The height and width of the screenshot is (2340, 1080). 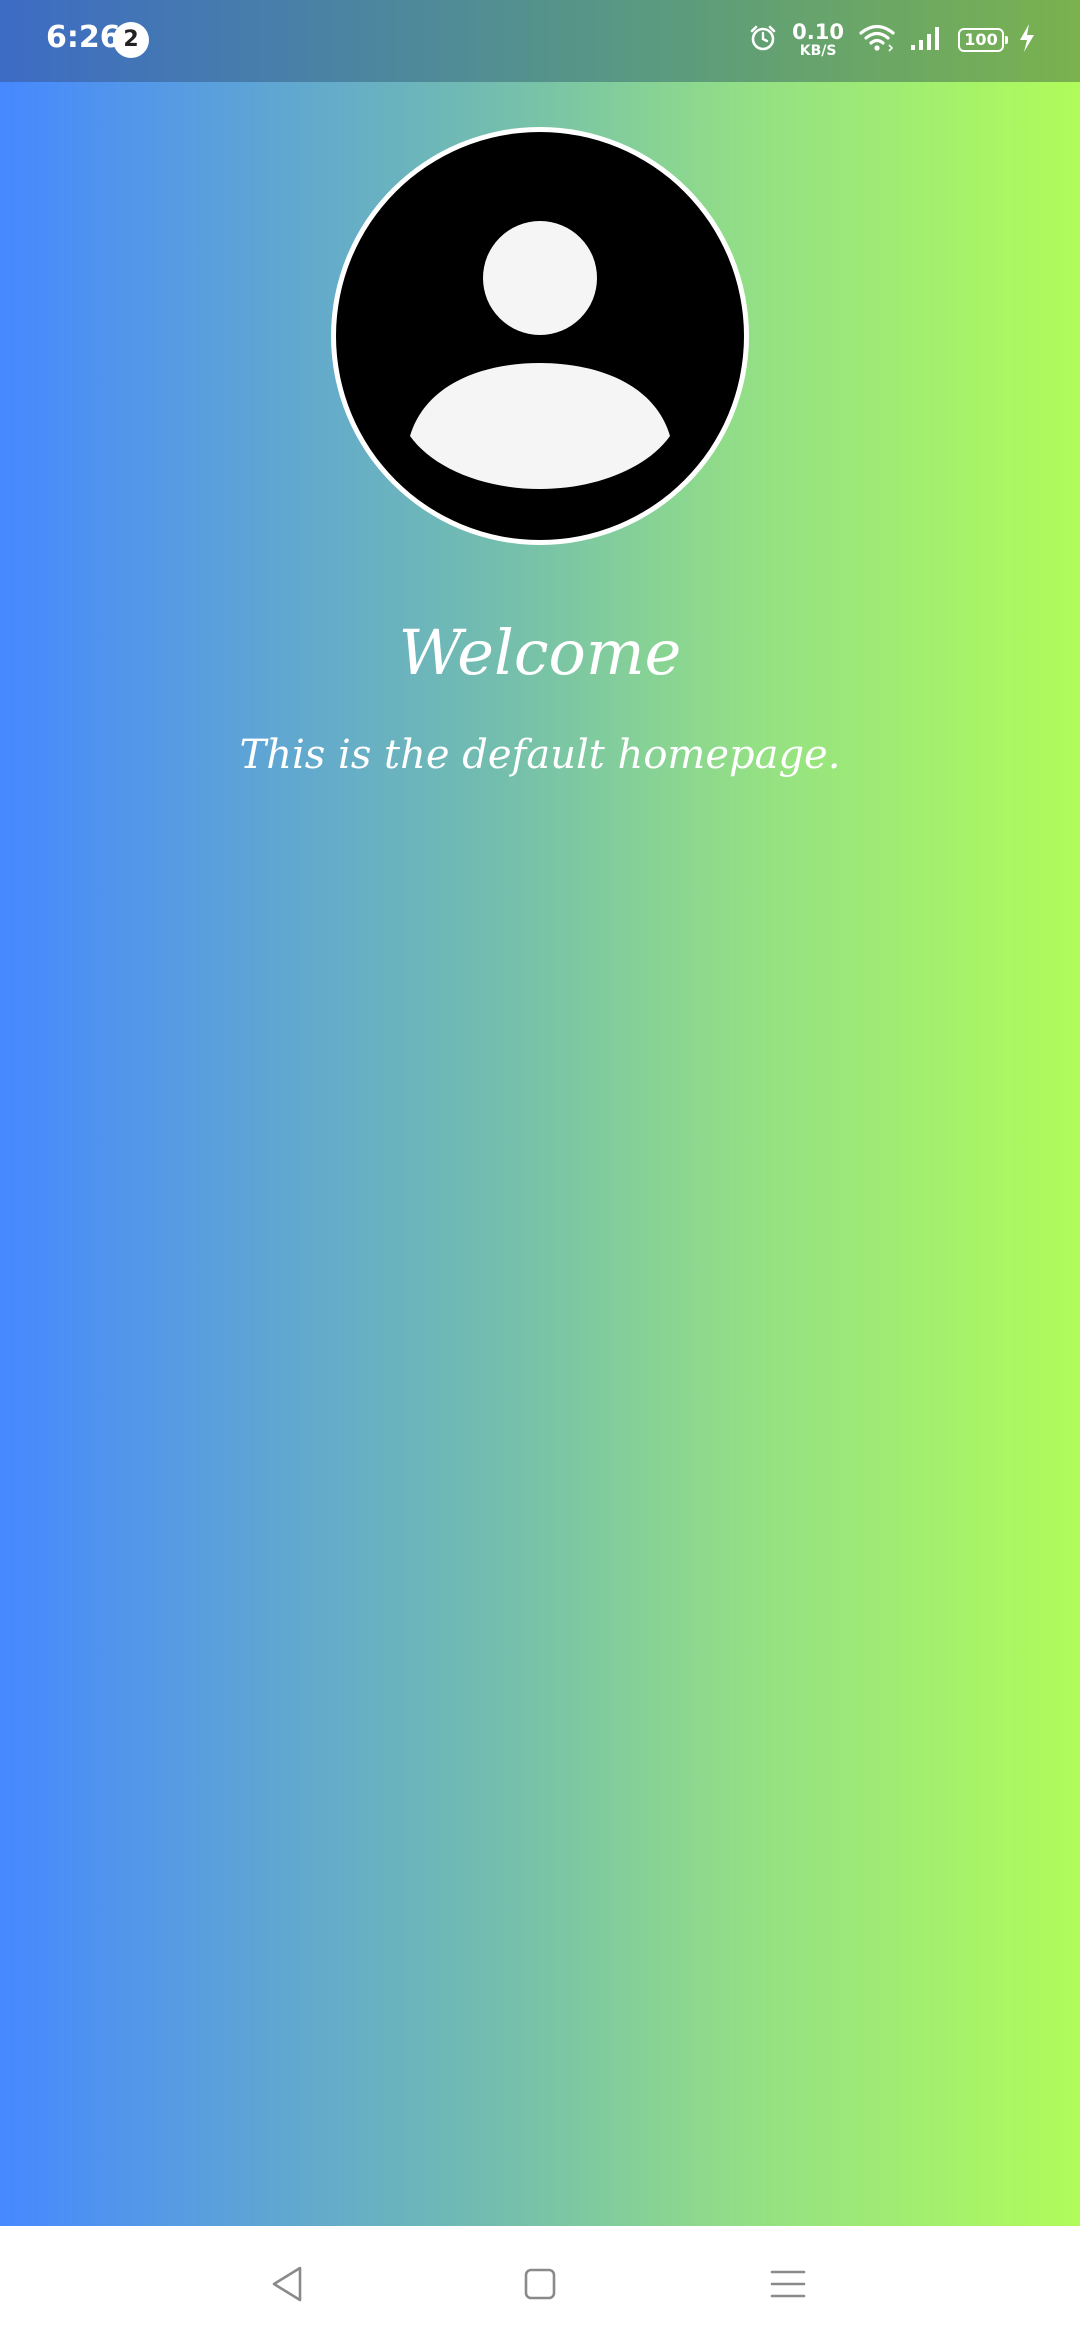 What do you see at coordinates (540, 652) in the screenshot?
I see `welcome-title: Welcome` at bounding box center [540, 652].